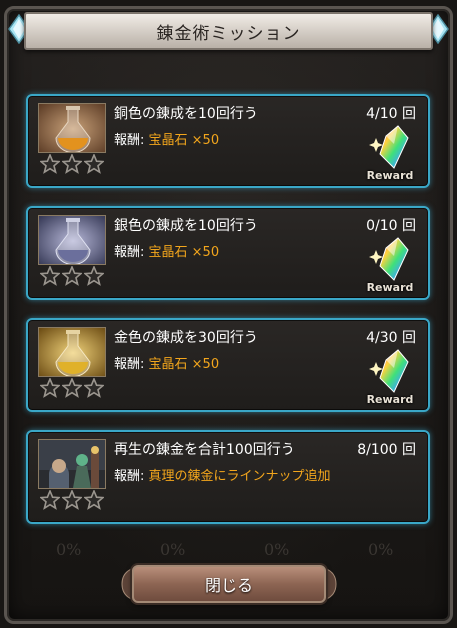 The height and width of the screenshot is (628, 457). Describe the element at coordinates (72, 128) in the screenshot. I see `copper-potion-thumbnail` at that location.